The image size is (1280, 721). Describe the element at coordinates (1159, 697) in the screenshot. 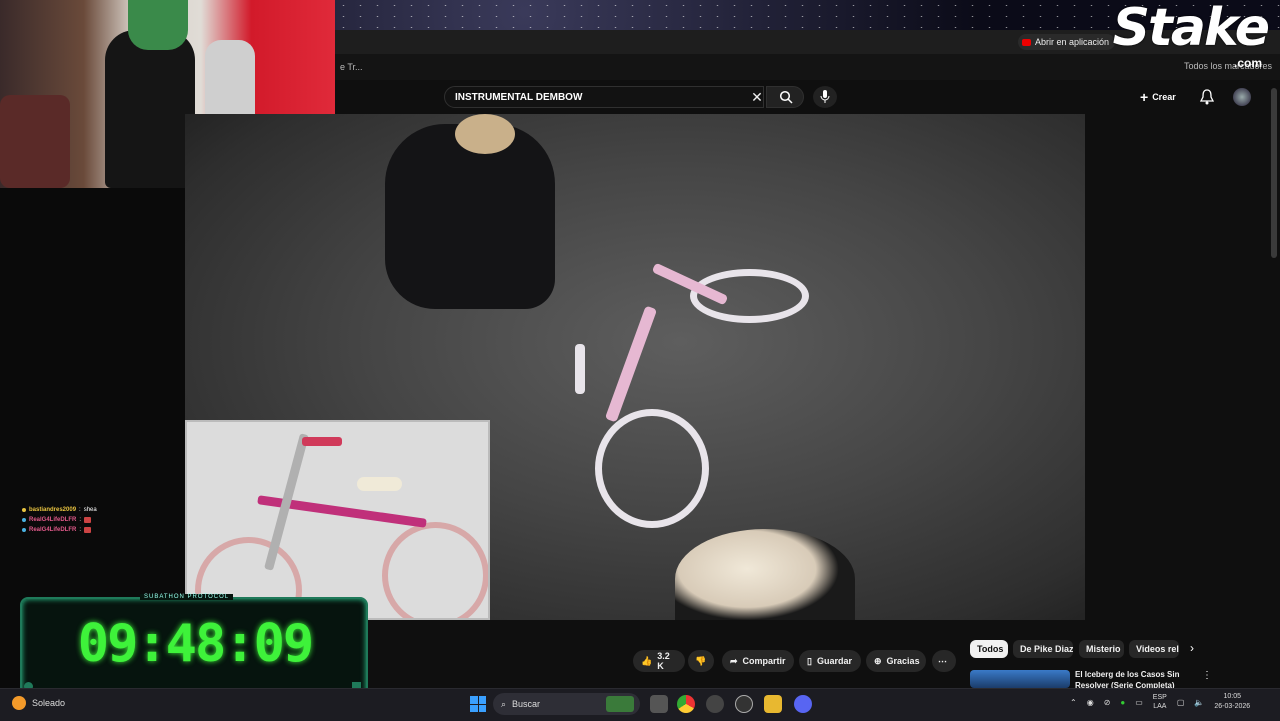

I see `language-primary: ESP` at that location.